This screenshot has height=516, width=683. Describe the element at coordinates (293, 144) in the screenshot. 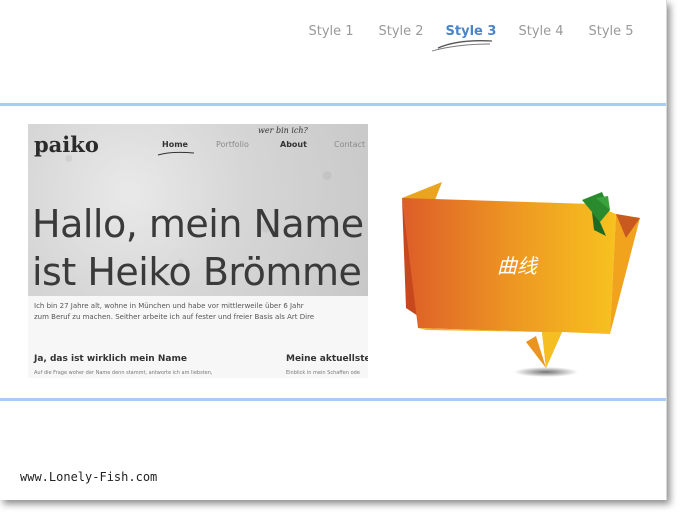

I see `preview-menu-about: About` at that location.